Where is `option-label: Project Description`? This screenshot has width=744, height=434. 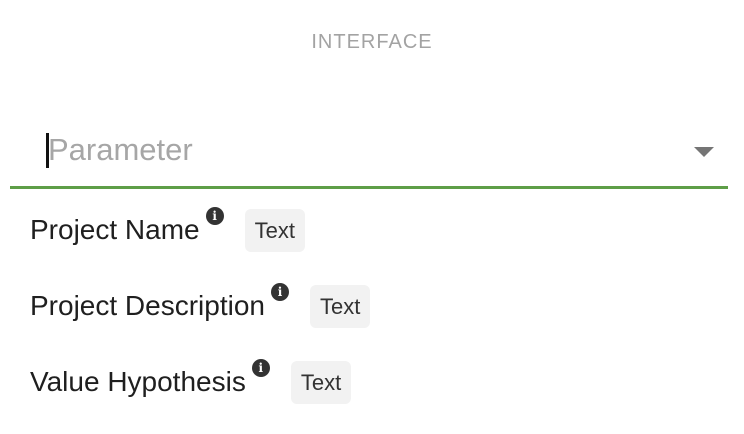 option-label: Project Description is located at coordinates (147, 305).